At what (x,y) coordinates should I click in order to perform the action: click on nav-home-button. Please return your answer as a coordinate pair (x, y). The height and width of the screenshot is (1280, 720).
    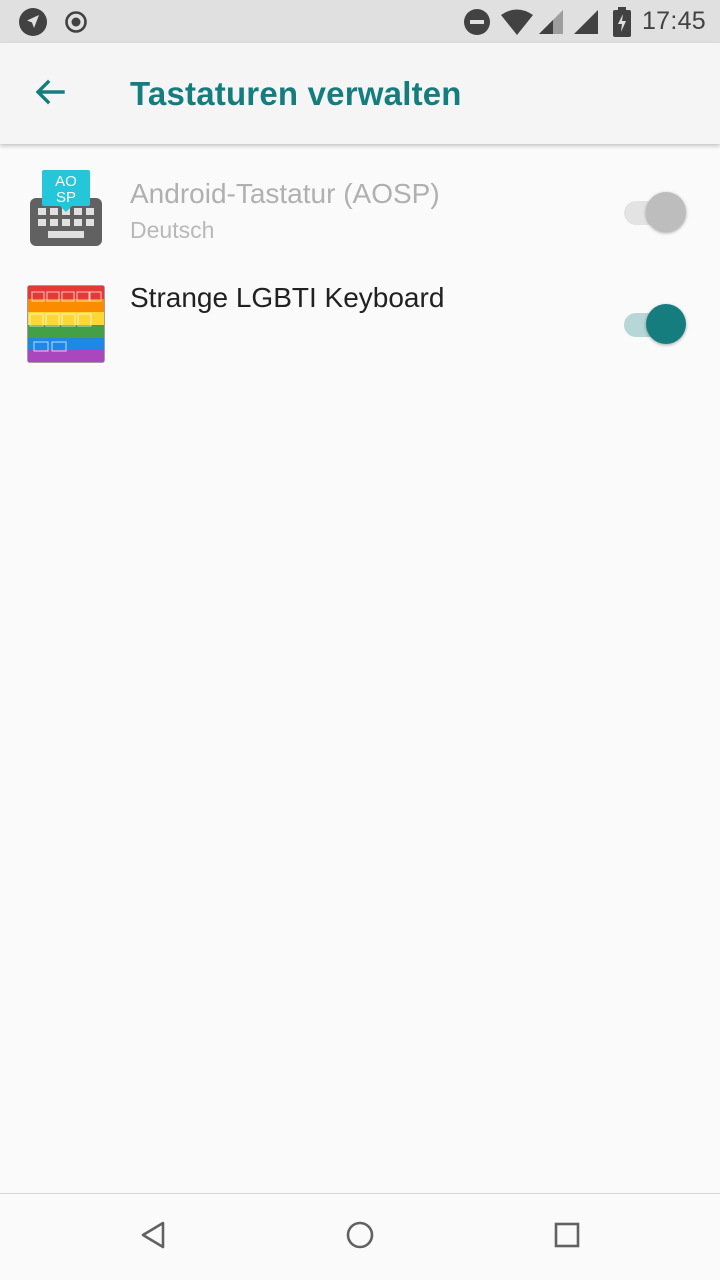
    Looking at the image, I should click on (360, 1237).